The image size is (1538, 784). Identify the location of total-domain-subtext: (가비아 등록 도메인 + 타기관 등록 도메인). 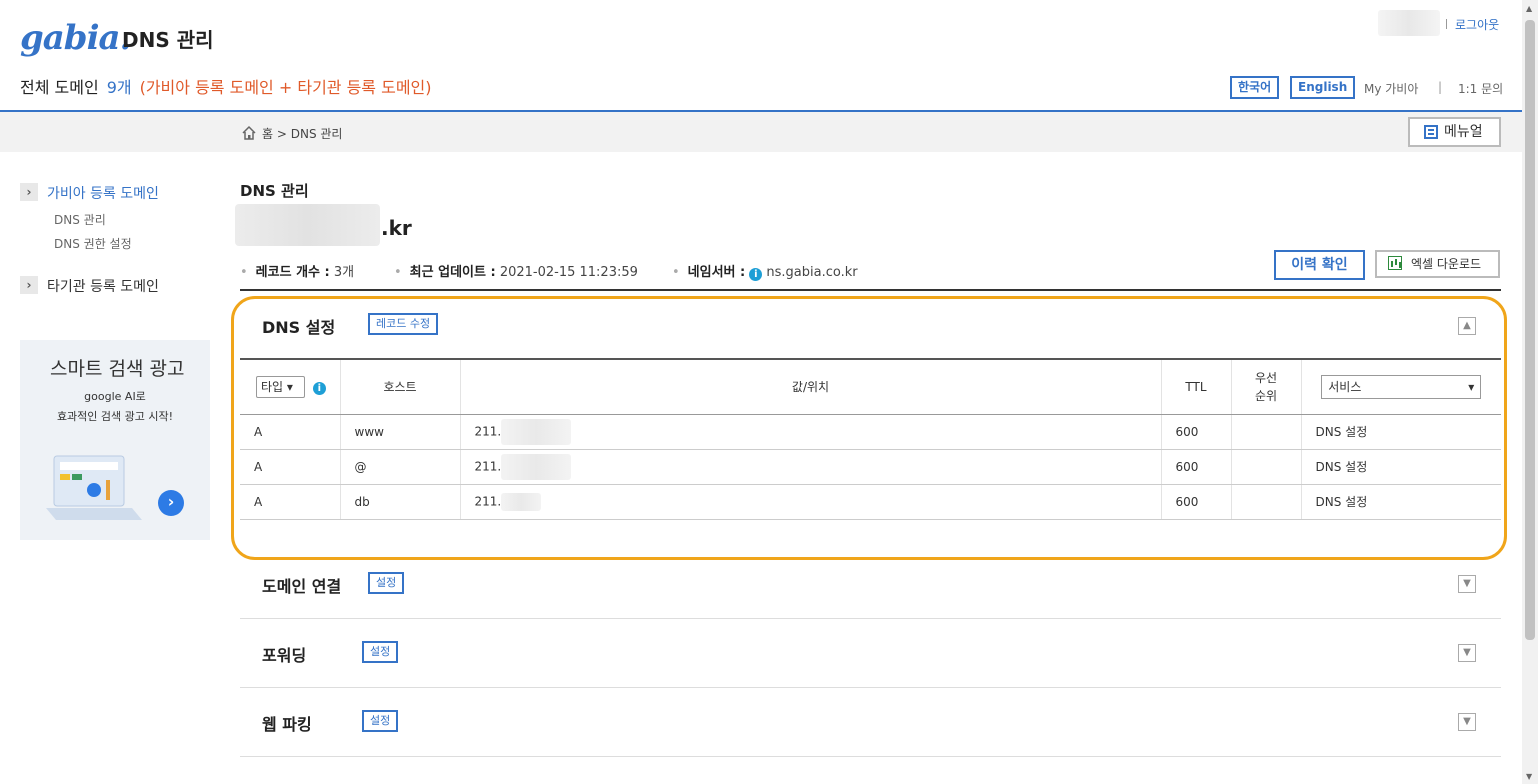
(285, 87).